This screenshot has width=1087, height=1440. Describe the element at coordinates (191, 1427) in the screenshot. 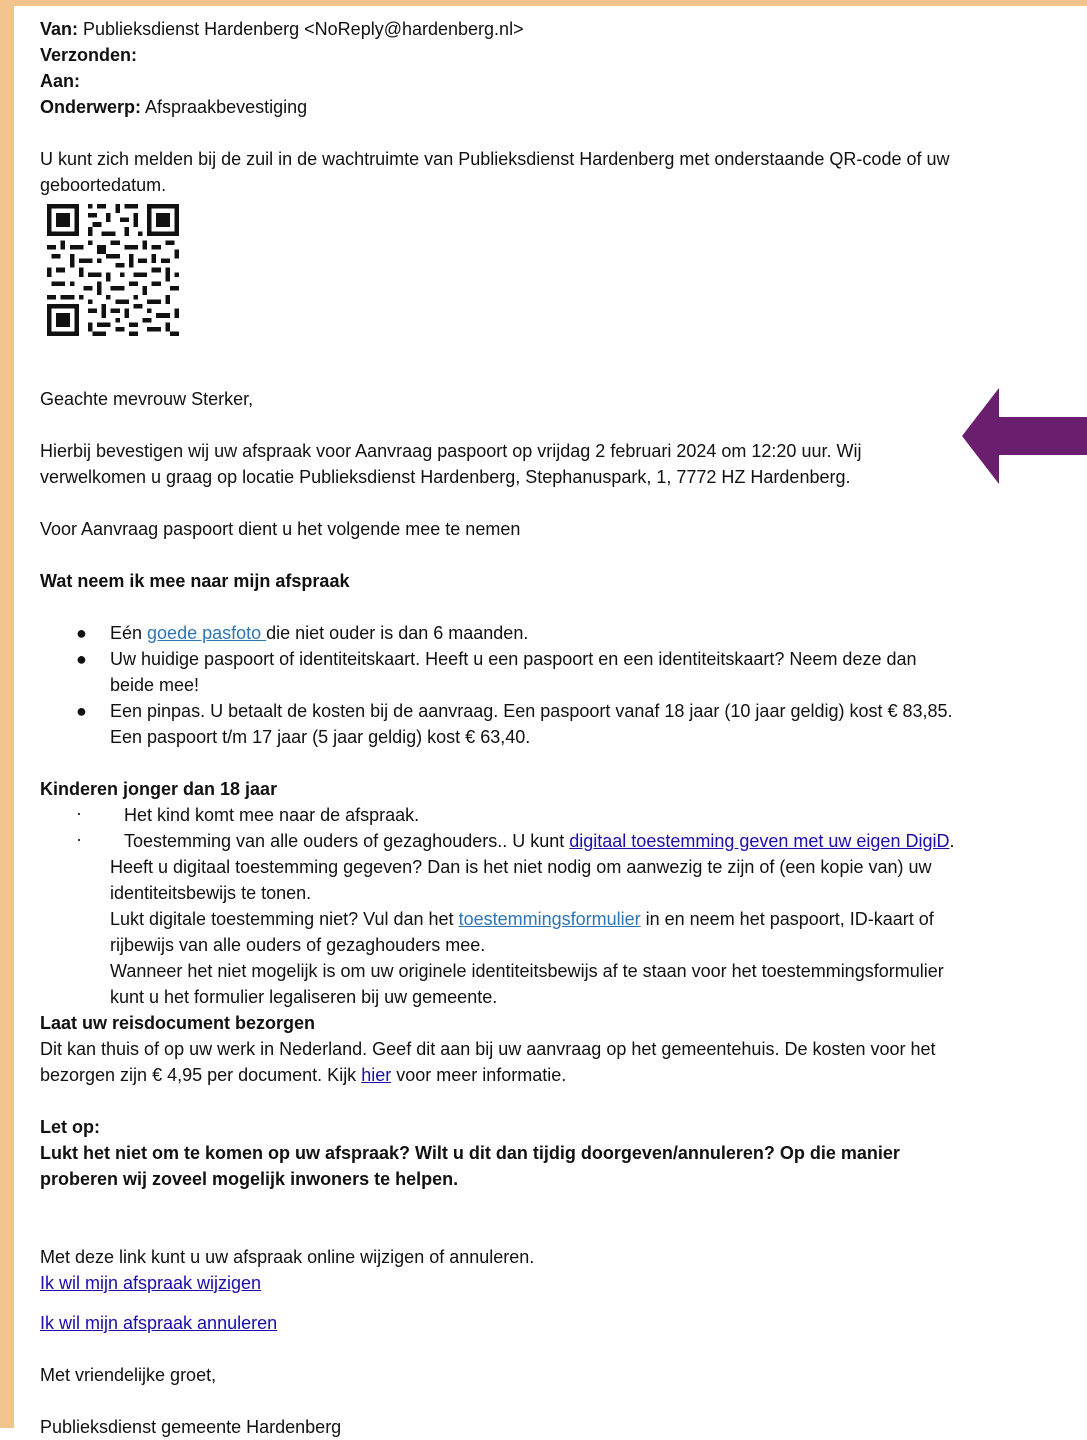

I see `signature: Publieksdienst gemeente Hardenberg` at that location.